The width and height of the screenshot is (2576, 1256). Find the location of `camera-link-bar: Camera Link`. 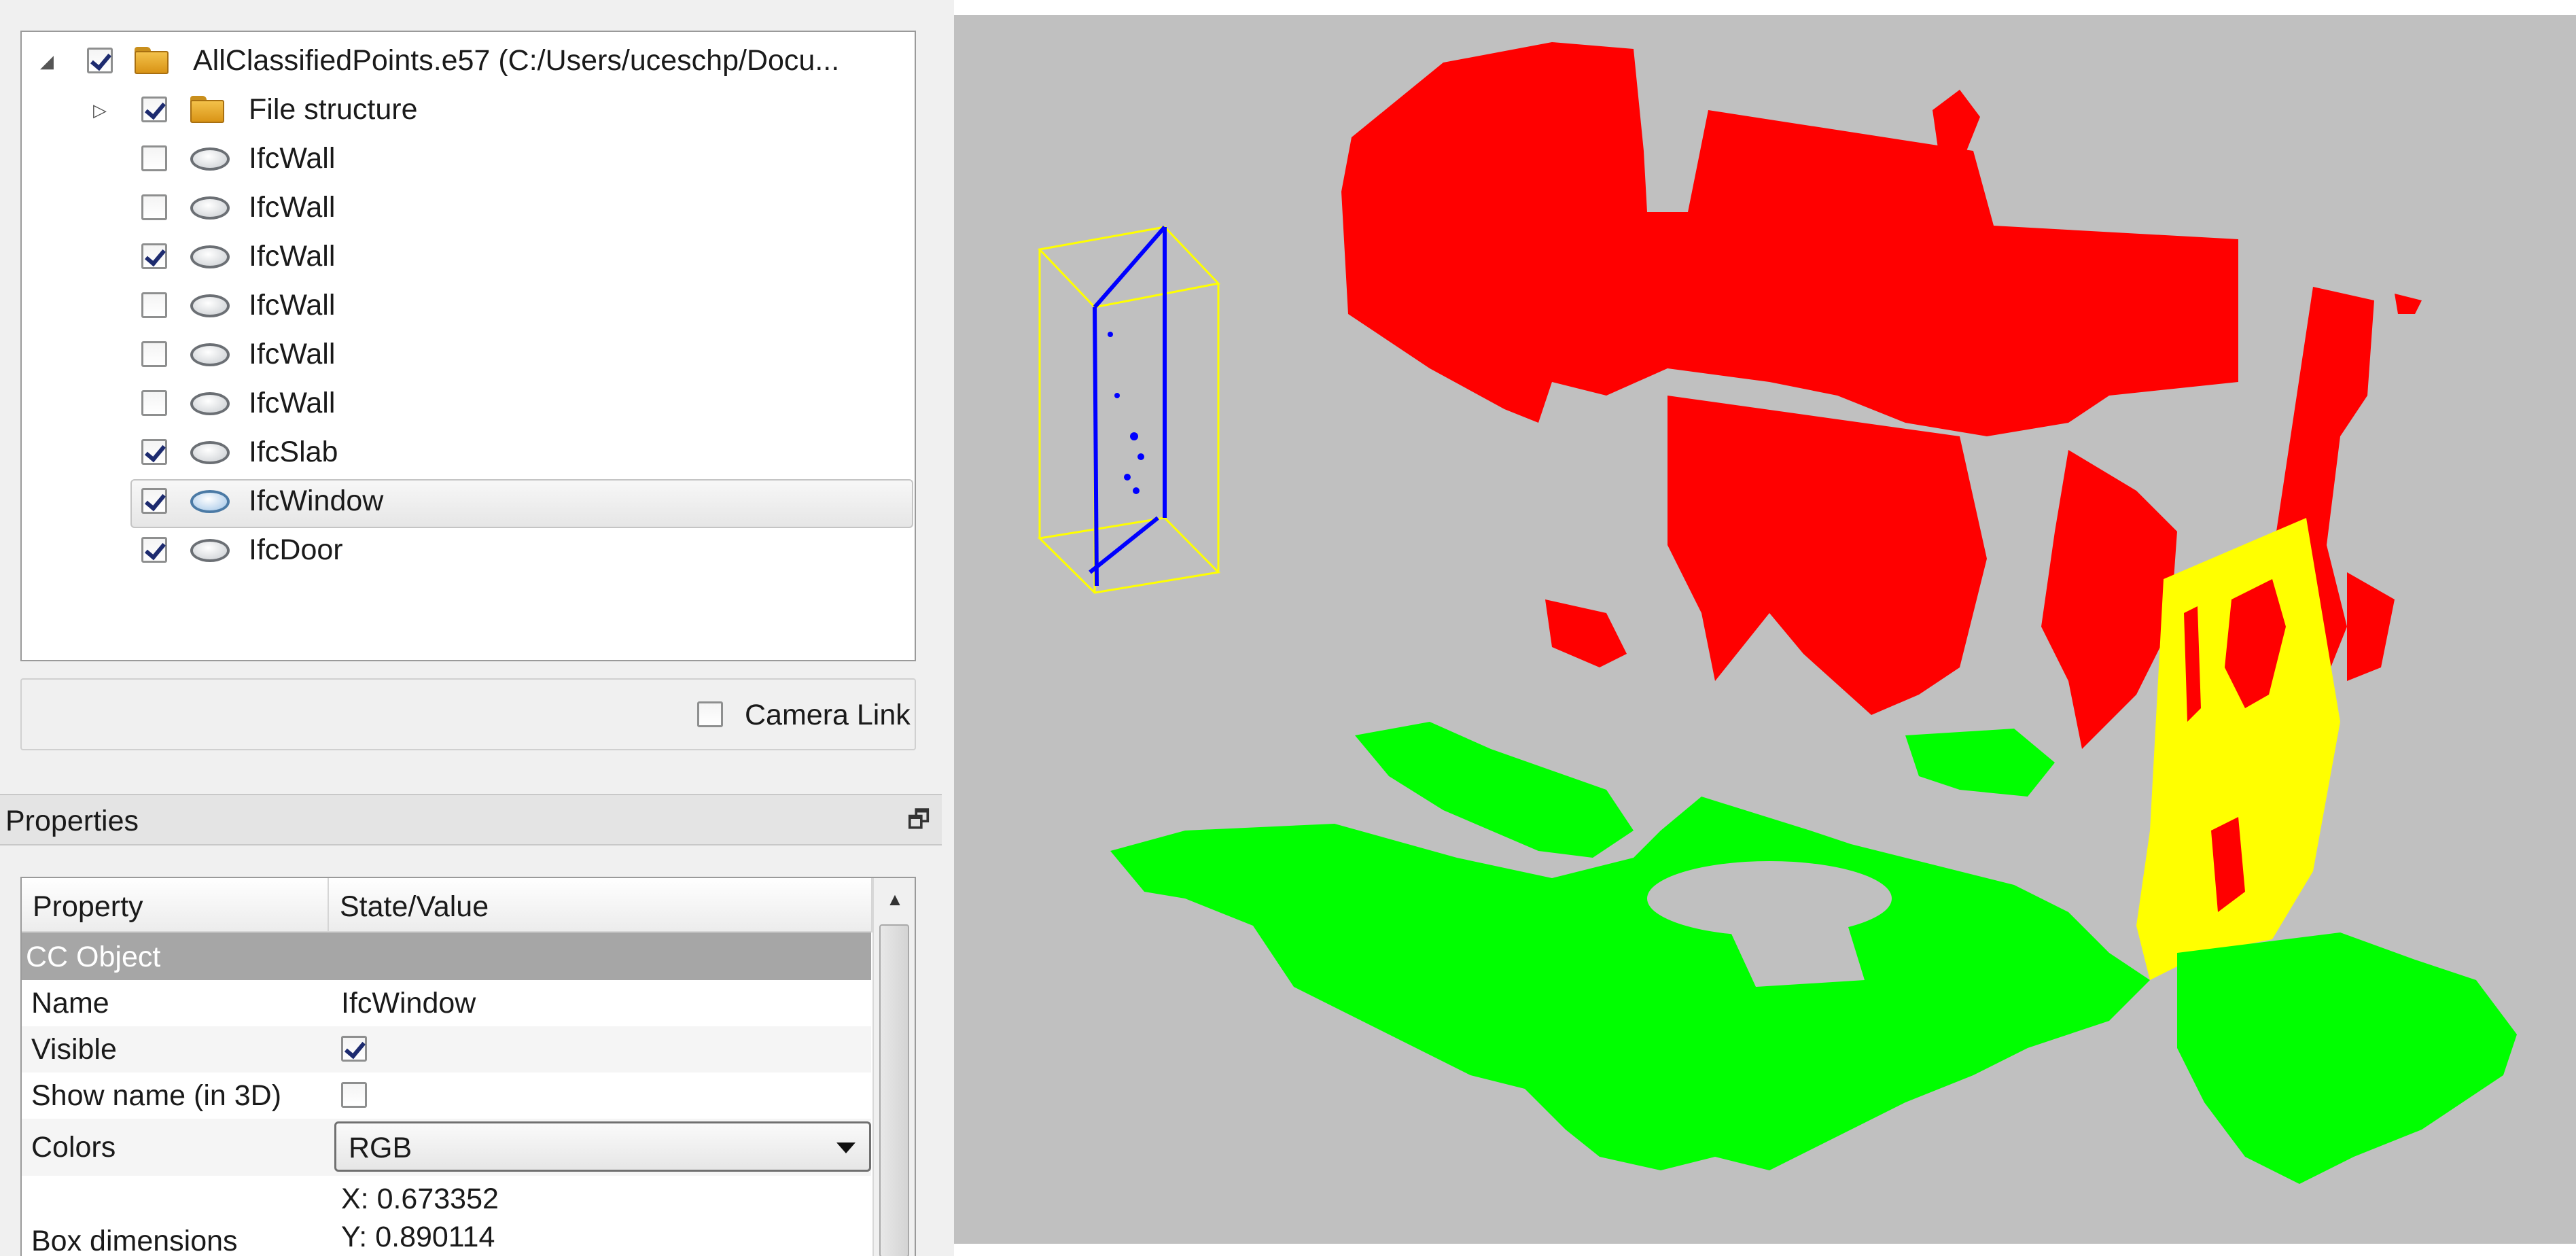

camera-link-bar: Camera Link is located at coordinates (468, 714).